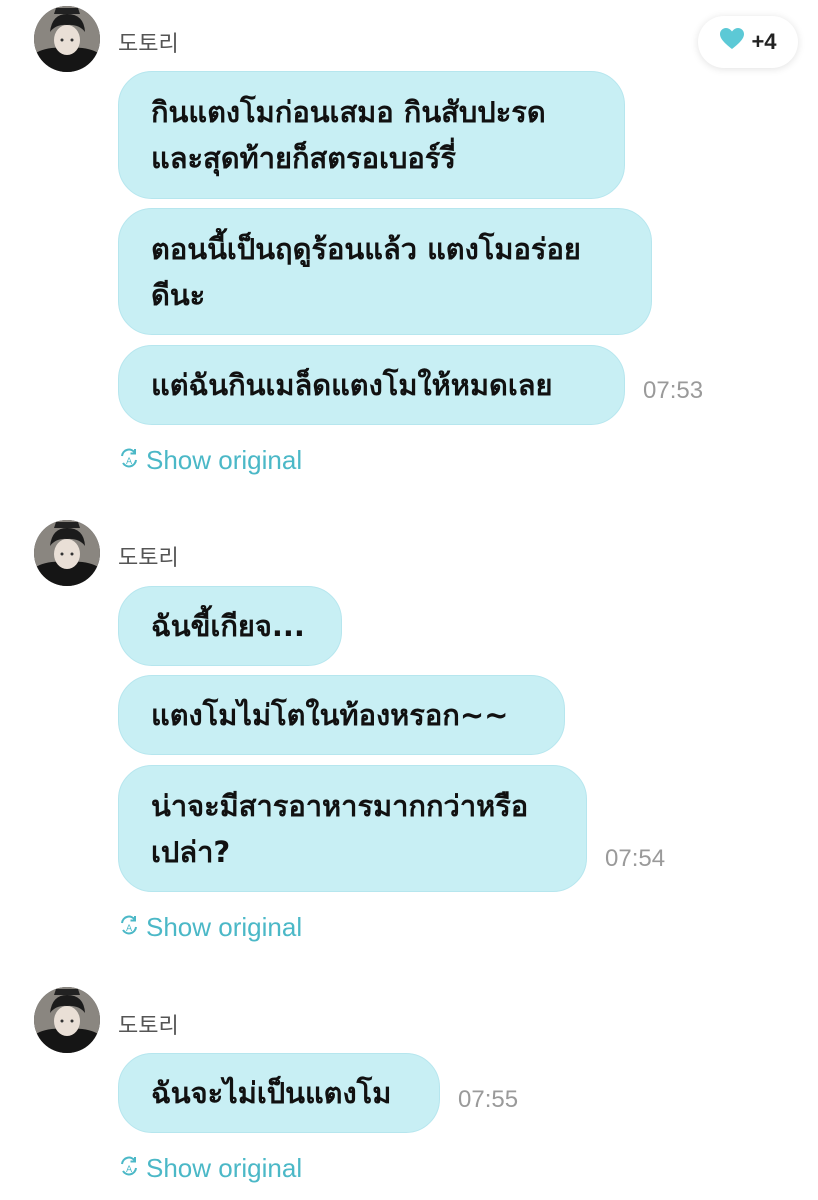 Image resolution: width=818 pixels, height=1200 pixels. I want to click on message-bubble: ฉันจะไม่เป็นแตงโม, so click(279, 1093).